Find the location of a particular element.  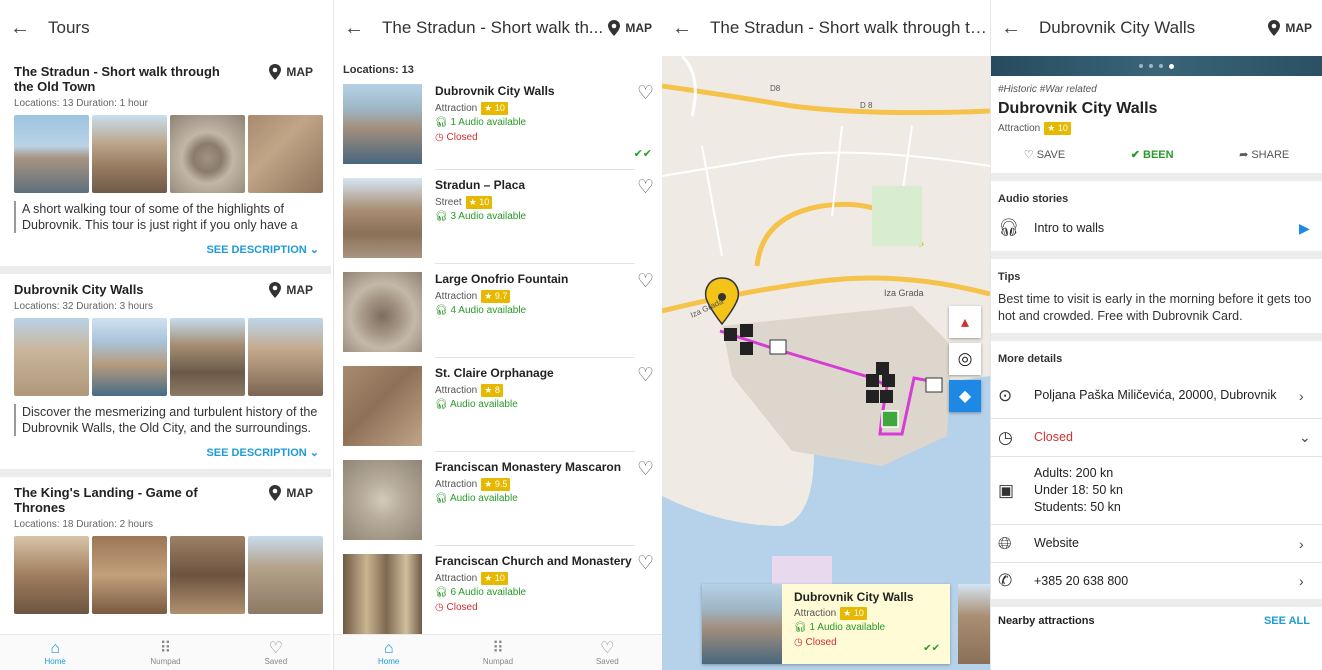

been-button: ✔ BEEN is located at coordinates (1152, 154).